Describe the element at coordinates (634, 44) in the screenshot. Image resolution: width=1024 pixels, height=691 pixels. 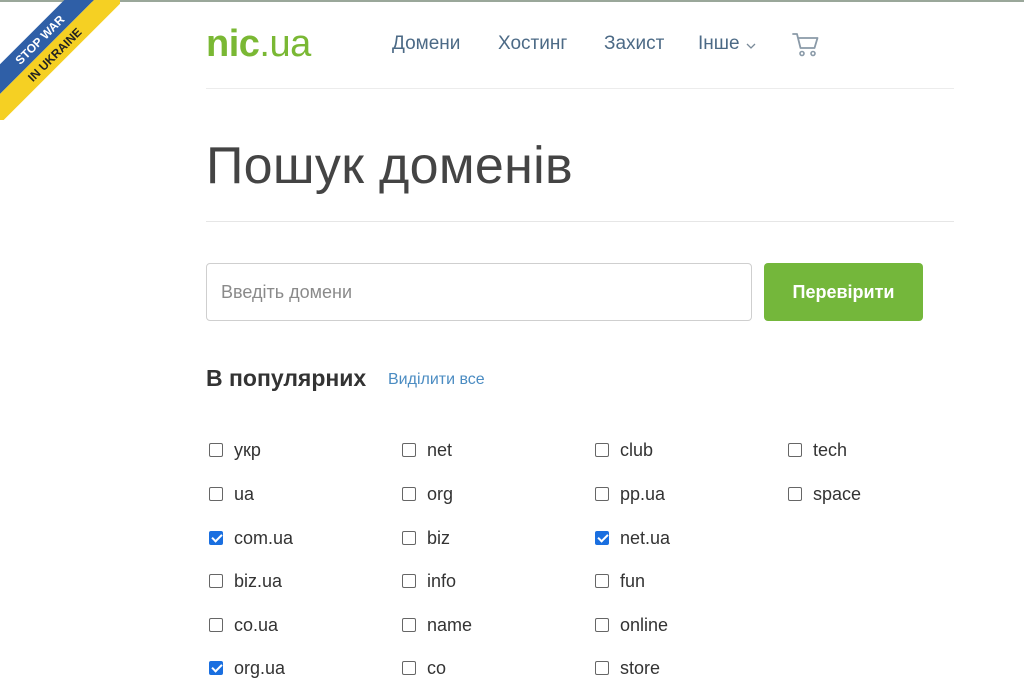
I see `nav-protection: Захист` at that location.